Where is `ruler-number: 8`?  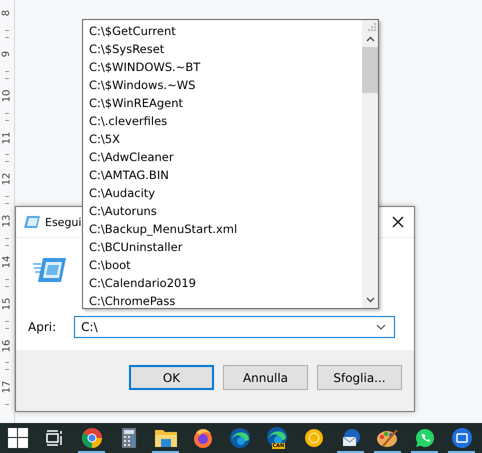 ruler-number: 8 is located at coordinates (7, 13).